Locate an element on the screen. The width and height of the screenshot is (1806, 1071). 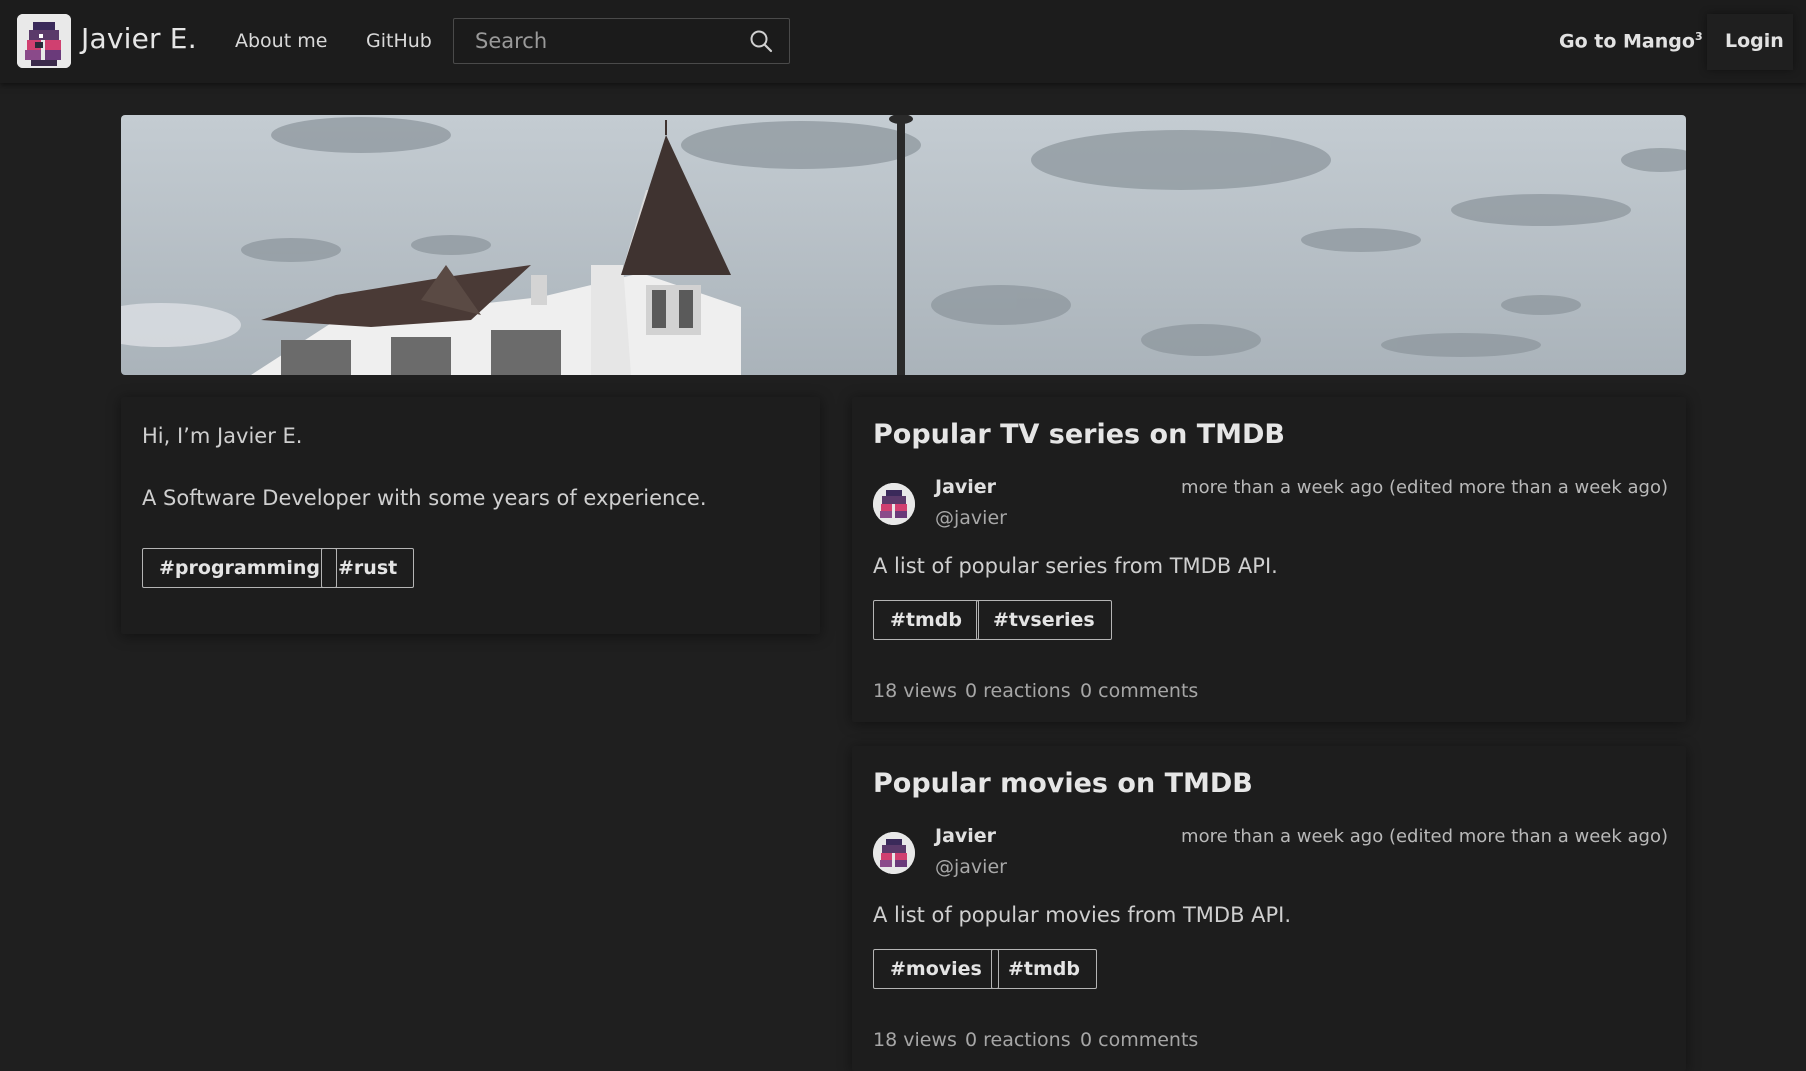
post-title: Popular TV series on TMDB is located at coordinates (1079, 434).